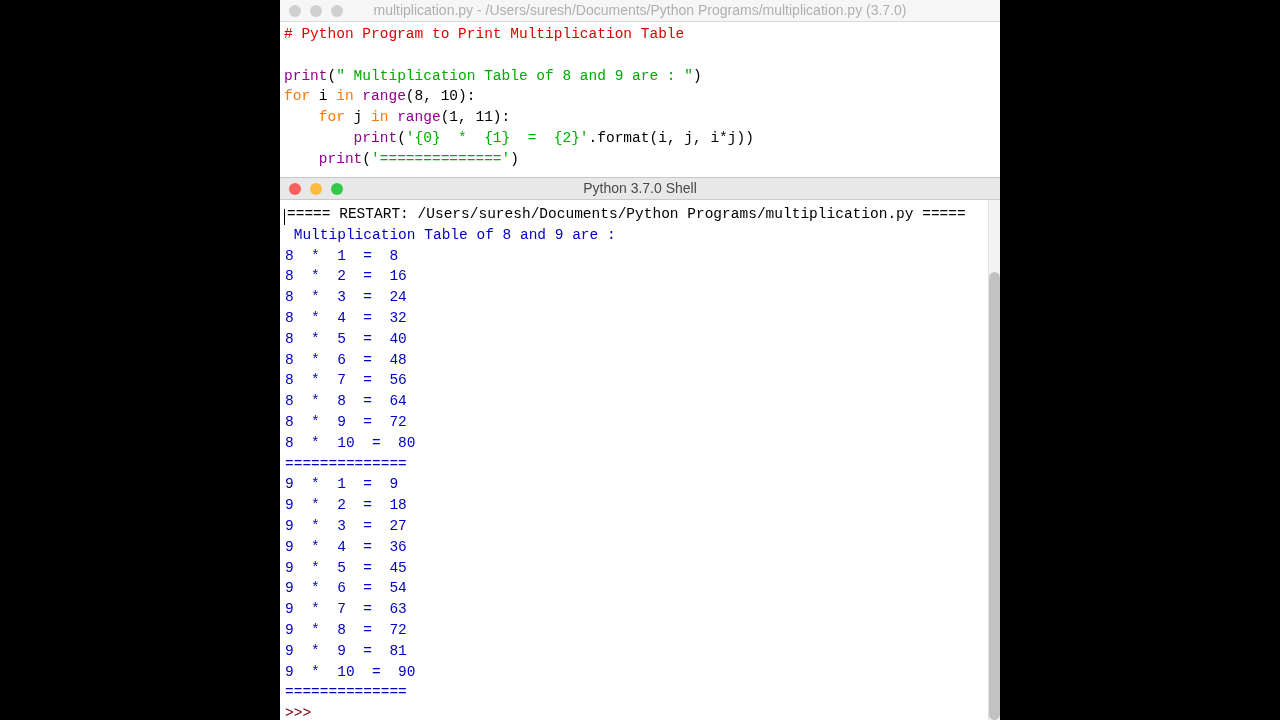 This screenshot has height=720, width=1280. What do you see at coordinates (484, 34) in the screenshot?
I see `code-line: # Python Program to Print Multiplication Table` at bounding box center [484, 34].